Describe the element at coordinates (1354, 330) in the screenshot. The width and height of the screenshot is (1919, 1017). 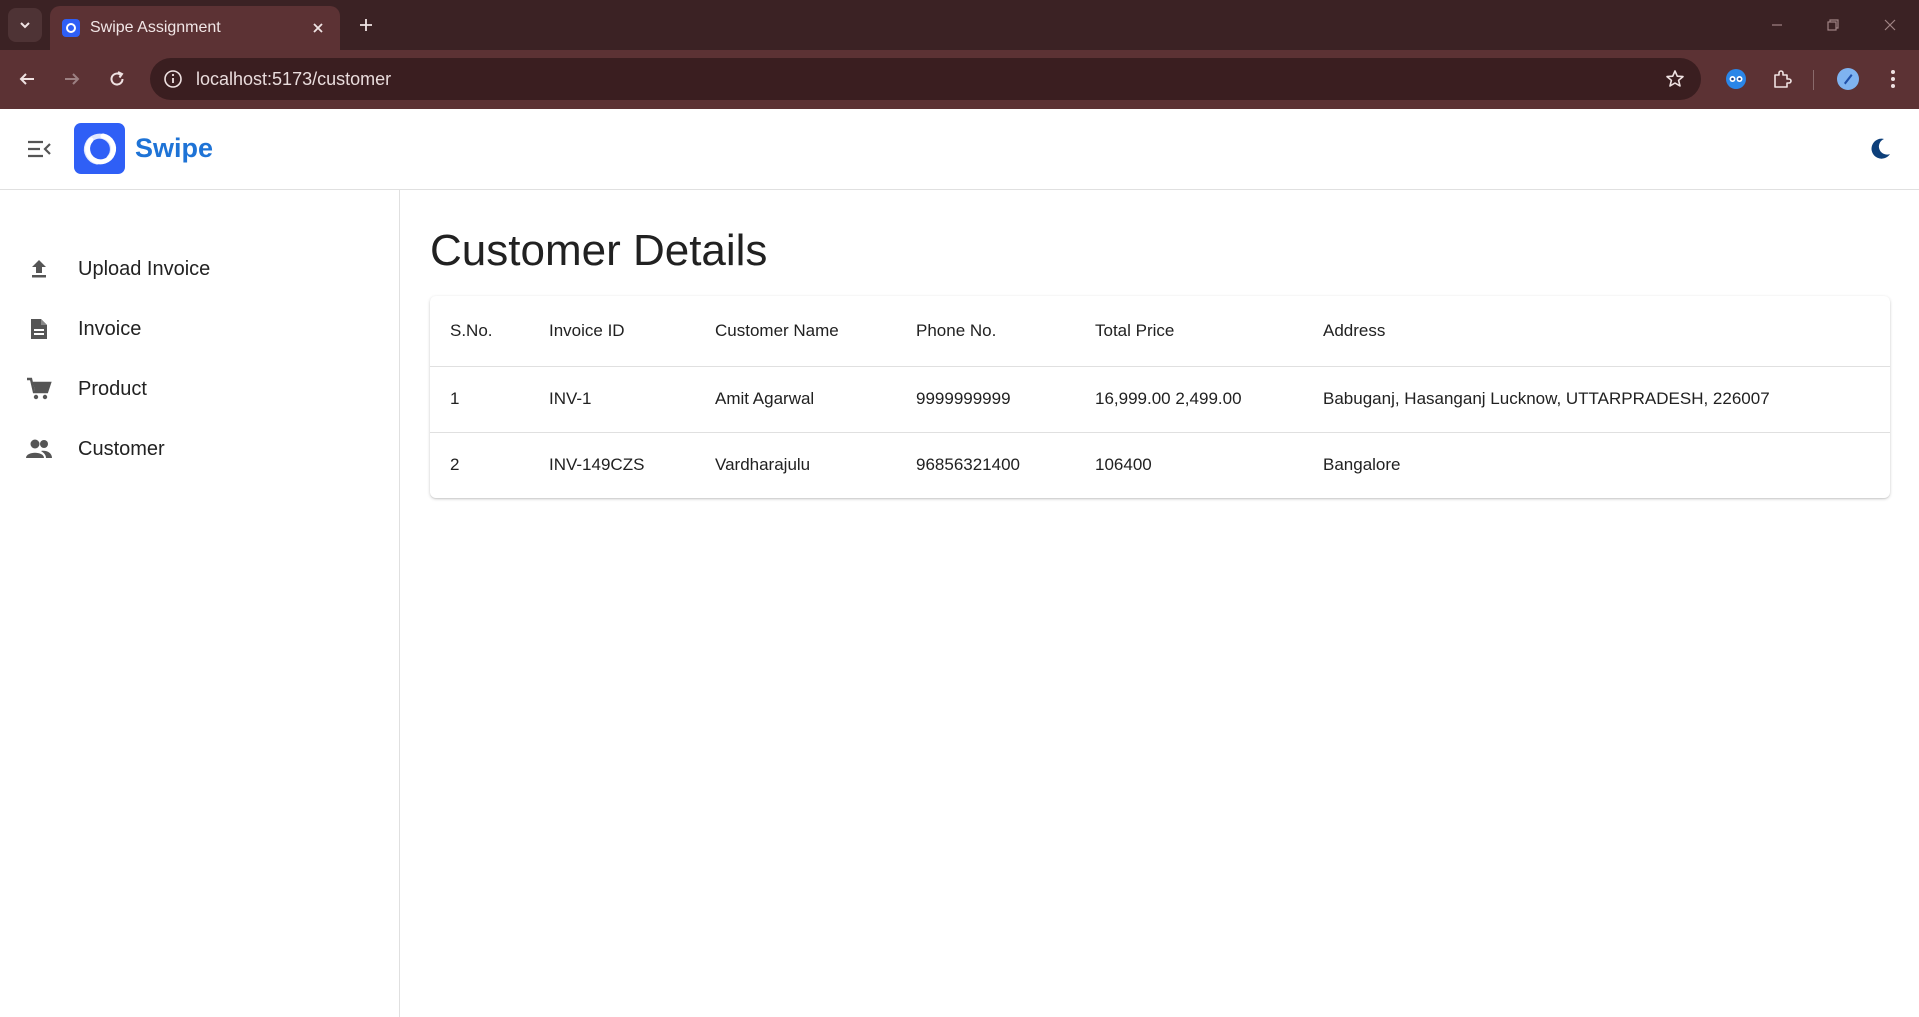
I see `column-header: Address` at that location.